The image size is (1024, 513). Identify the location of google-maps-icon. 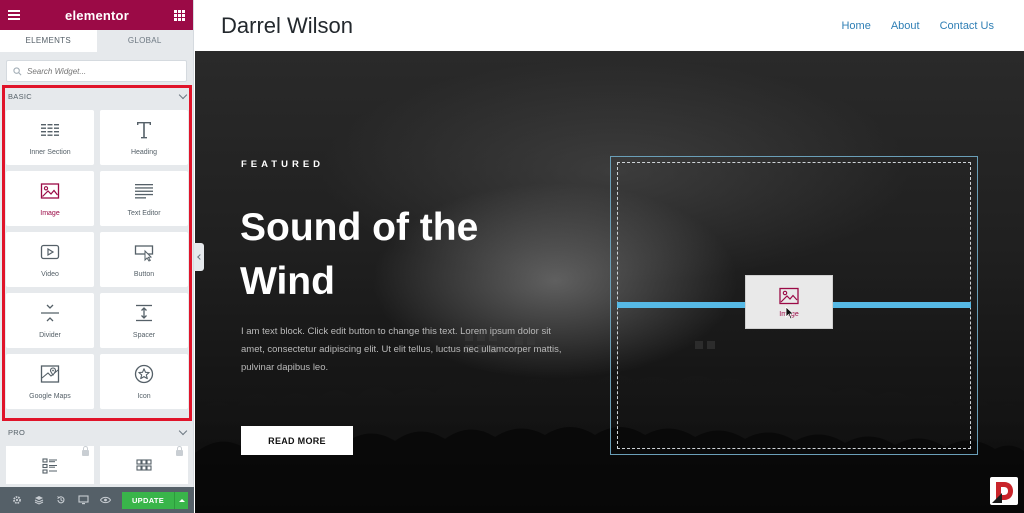
(50, 373).